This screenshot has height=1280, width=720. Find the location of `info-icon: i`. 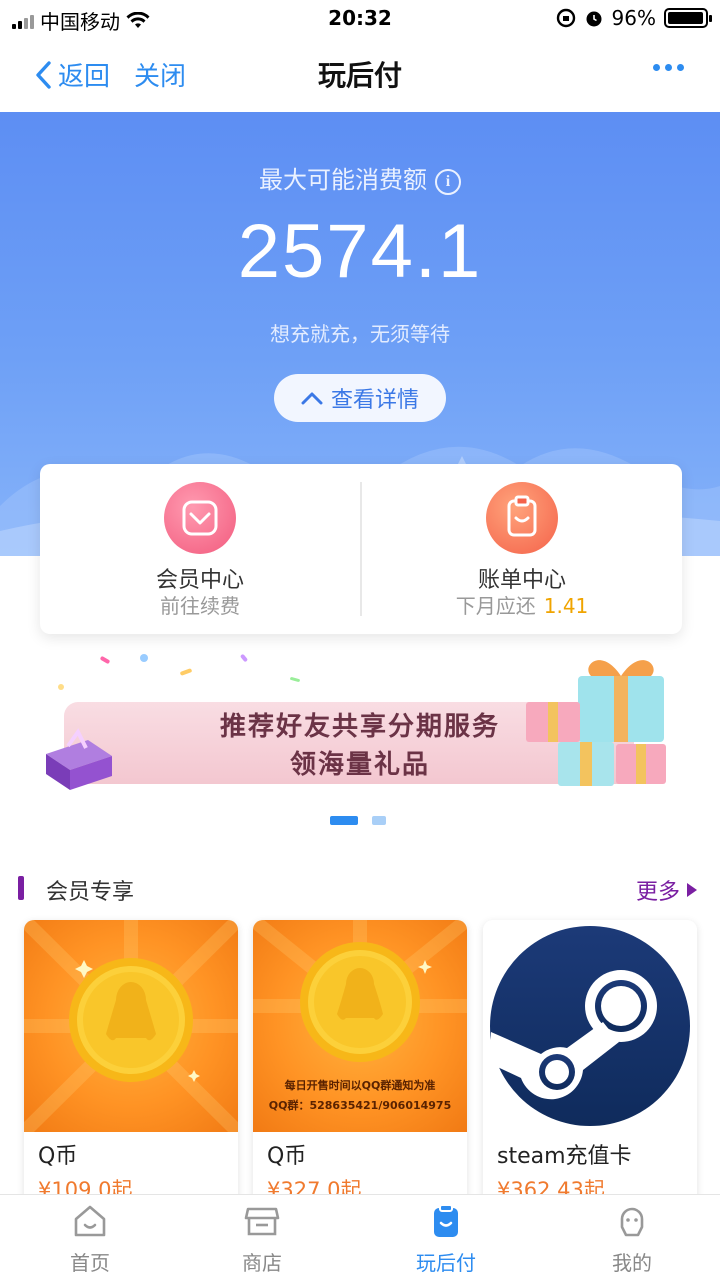

info-icon: i is located at coordinates (448, 182).